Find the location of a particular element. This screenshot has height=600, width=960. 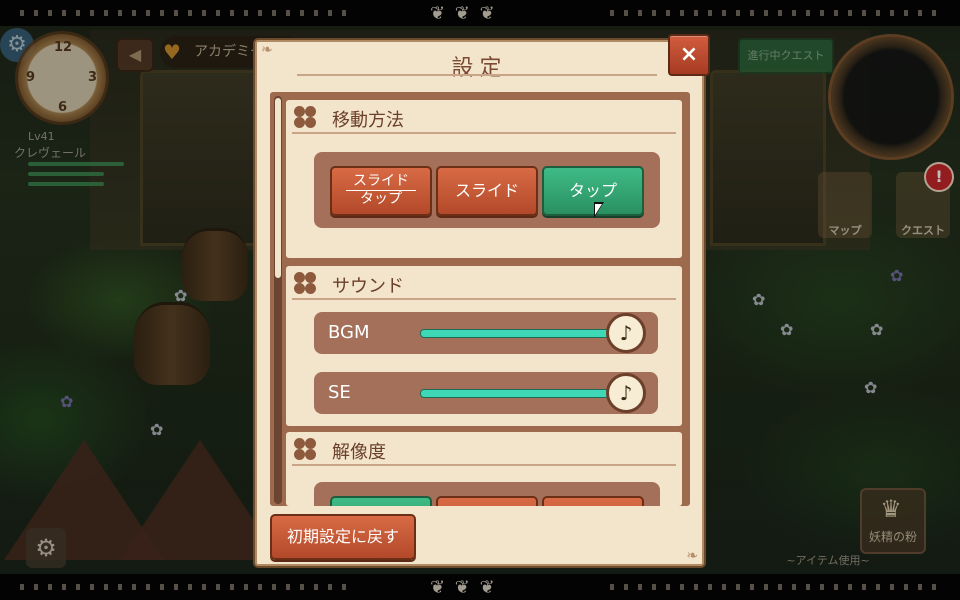

movement-slide-tap-button: スライド タップ is located at coordinates (381, 191).